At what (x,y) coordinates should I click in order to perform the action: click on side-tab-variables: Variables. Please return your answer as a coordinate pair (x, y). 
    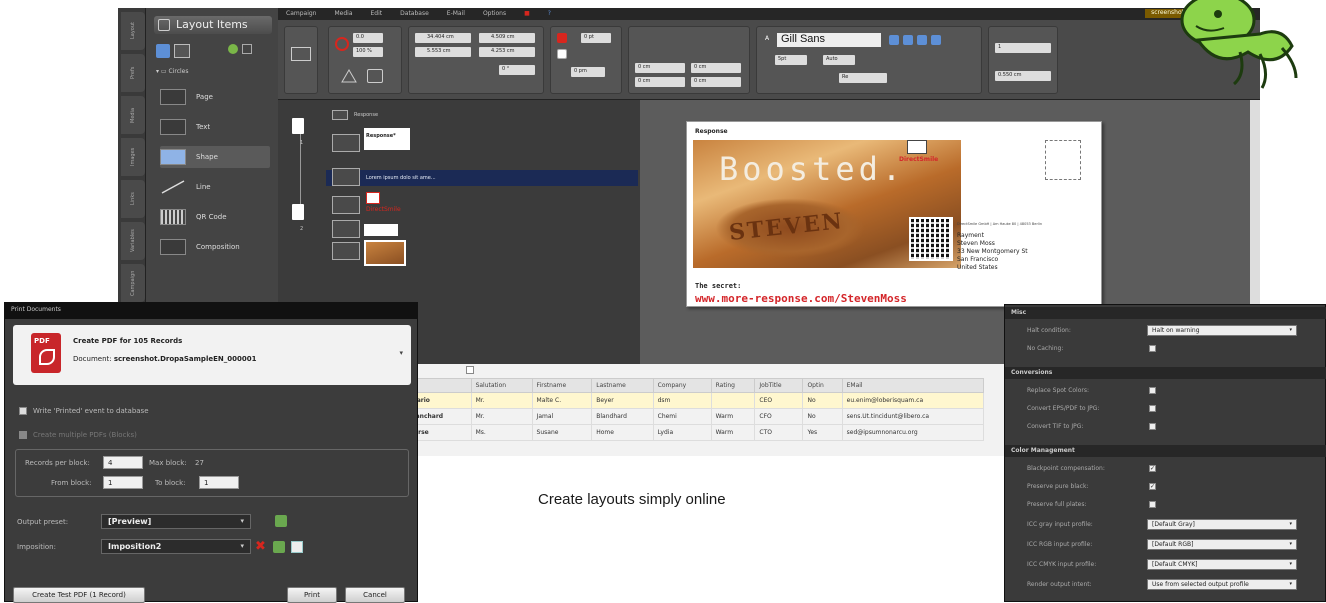
    Looking at the image, I should click on (133, 241).